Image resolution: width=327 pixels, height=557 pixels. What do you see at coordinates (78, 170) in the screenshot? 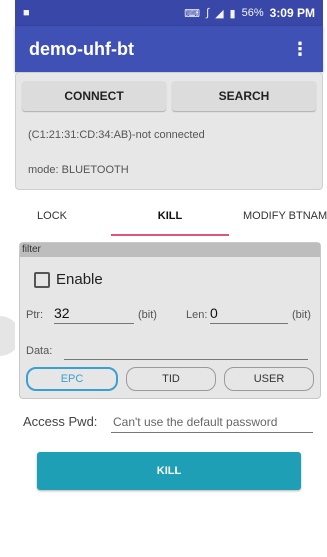
I see `connection-mode: mode: BLUETOOTH` at bounding box center [78, 170].